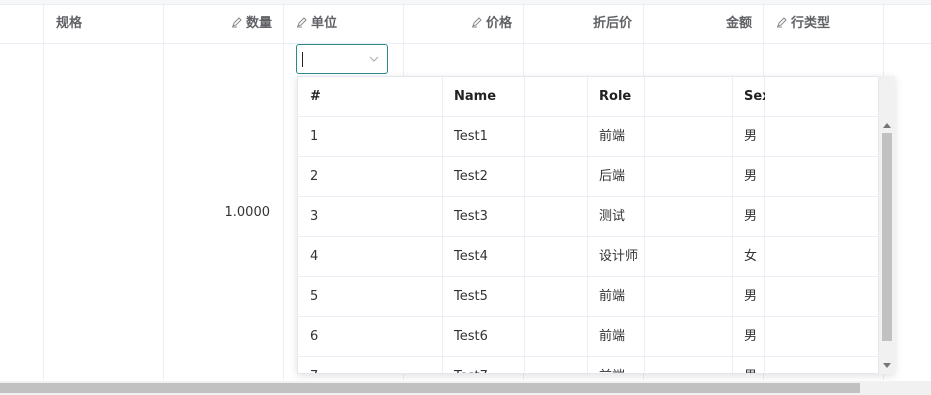 Image resolution: width=931 pixels, height=395 pixels. What do you see at coordinates (471, 256) in the screenshot?
I see `row-name: Test4` at bounding box center [471, 256].